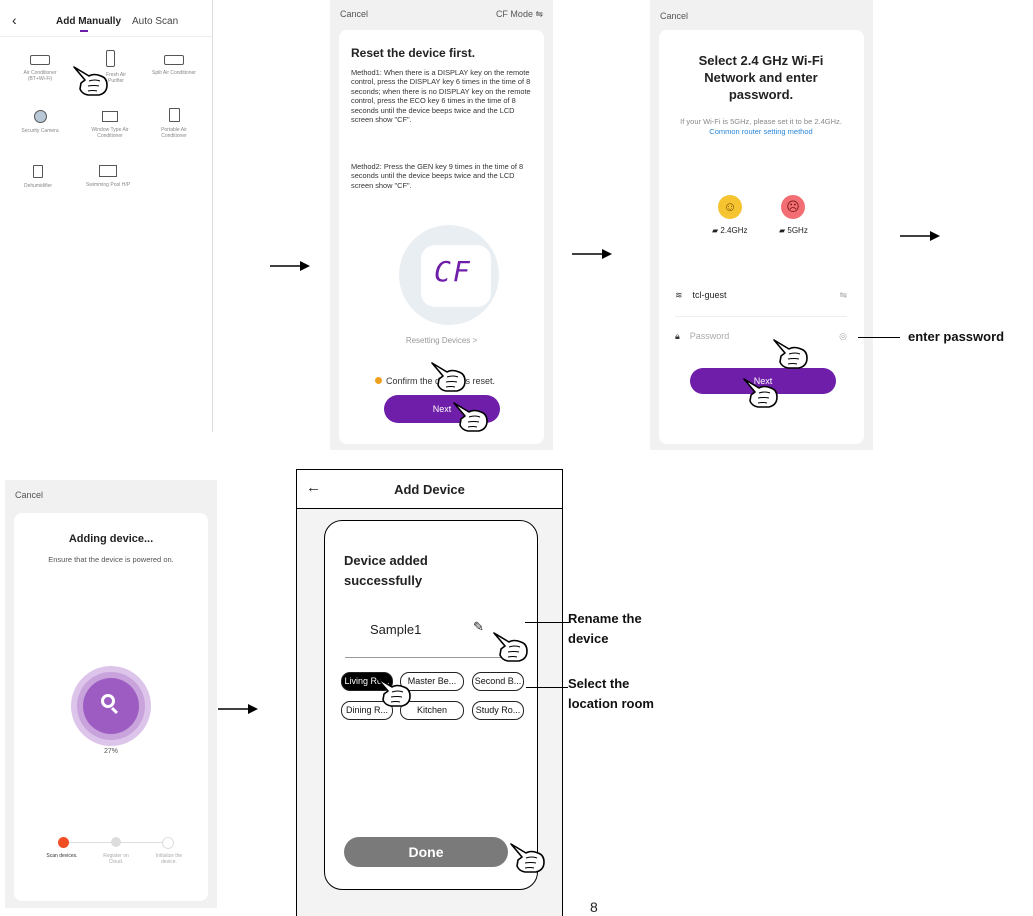 The width and height of the screenshot is (1033, 916). I want to click on header-title: Add Device, so click(429, 489).